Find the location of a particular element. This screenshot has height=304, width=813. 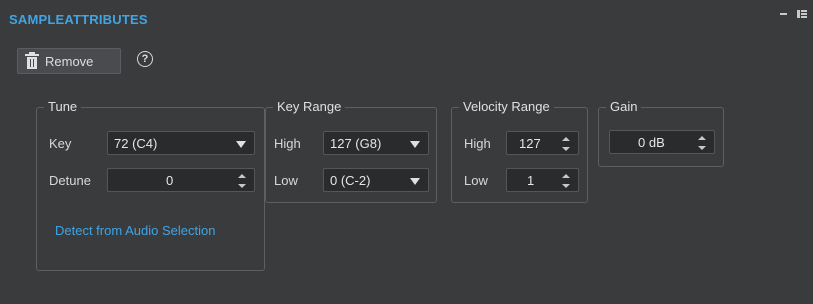

gain-group-title: Gain is located at coordinates (624, 107).